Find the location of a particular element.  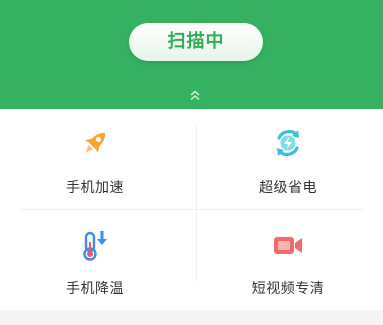

double-chevron-up-icon is located at coordinates (195, 96).